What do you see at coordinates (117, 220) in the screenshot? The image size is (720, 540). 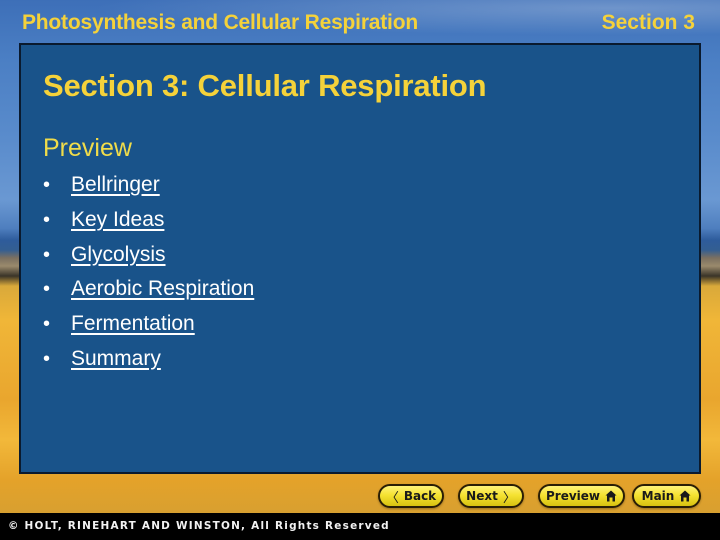 I see `link-key-ideas: Key Ideas` at bounding box center [117, 220].